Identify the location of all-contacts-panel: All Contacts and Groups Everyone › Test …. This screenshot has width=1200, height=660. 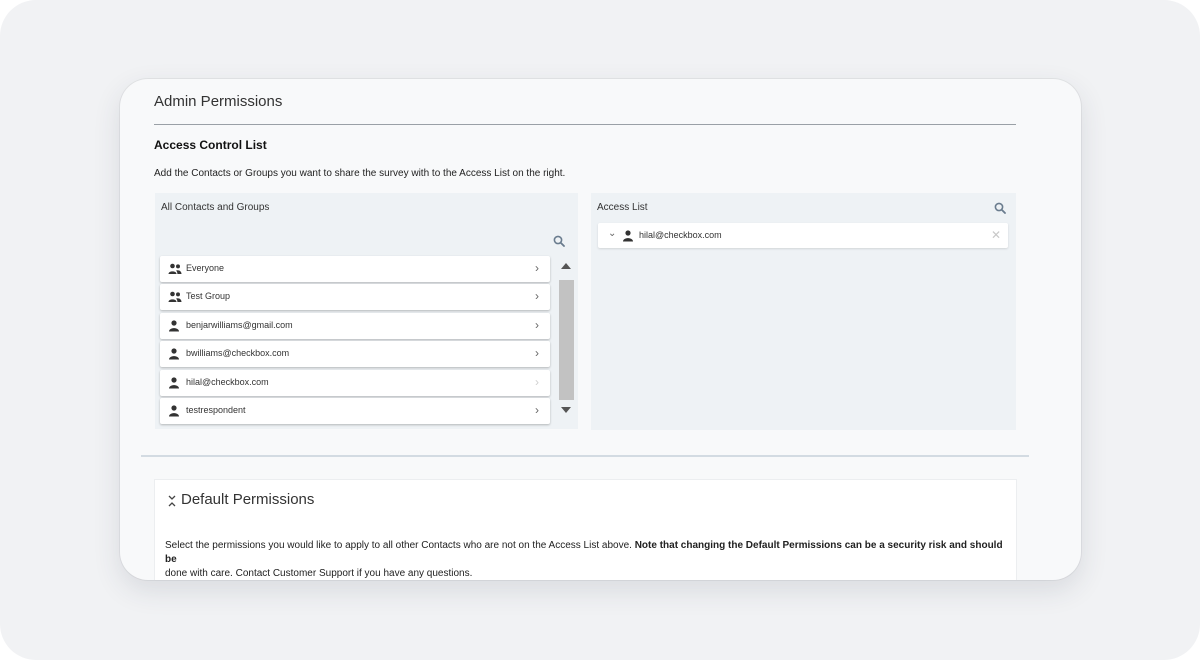
(366, 311).